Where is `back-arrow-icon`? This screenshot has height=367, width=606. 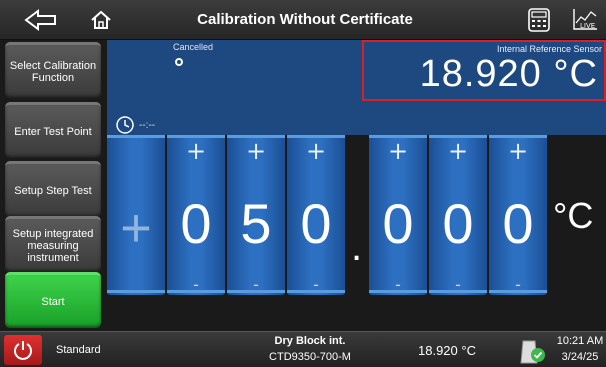 back-arrow-icon is located at coordinates (41, 20).